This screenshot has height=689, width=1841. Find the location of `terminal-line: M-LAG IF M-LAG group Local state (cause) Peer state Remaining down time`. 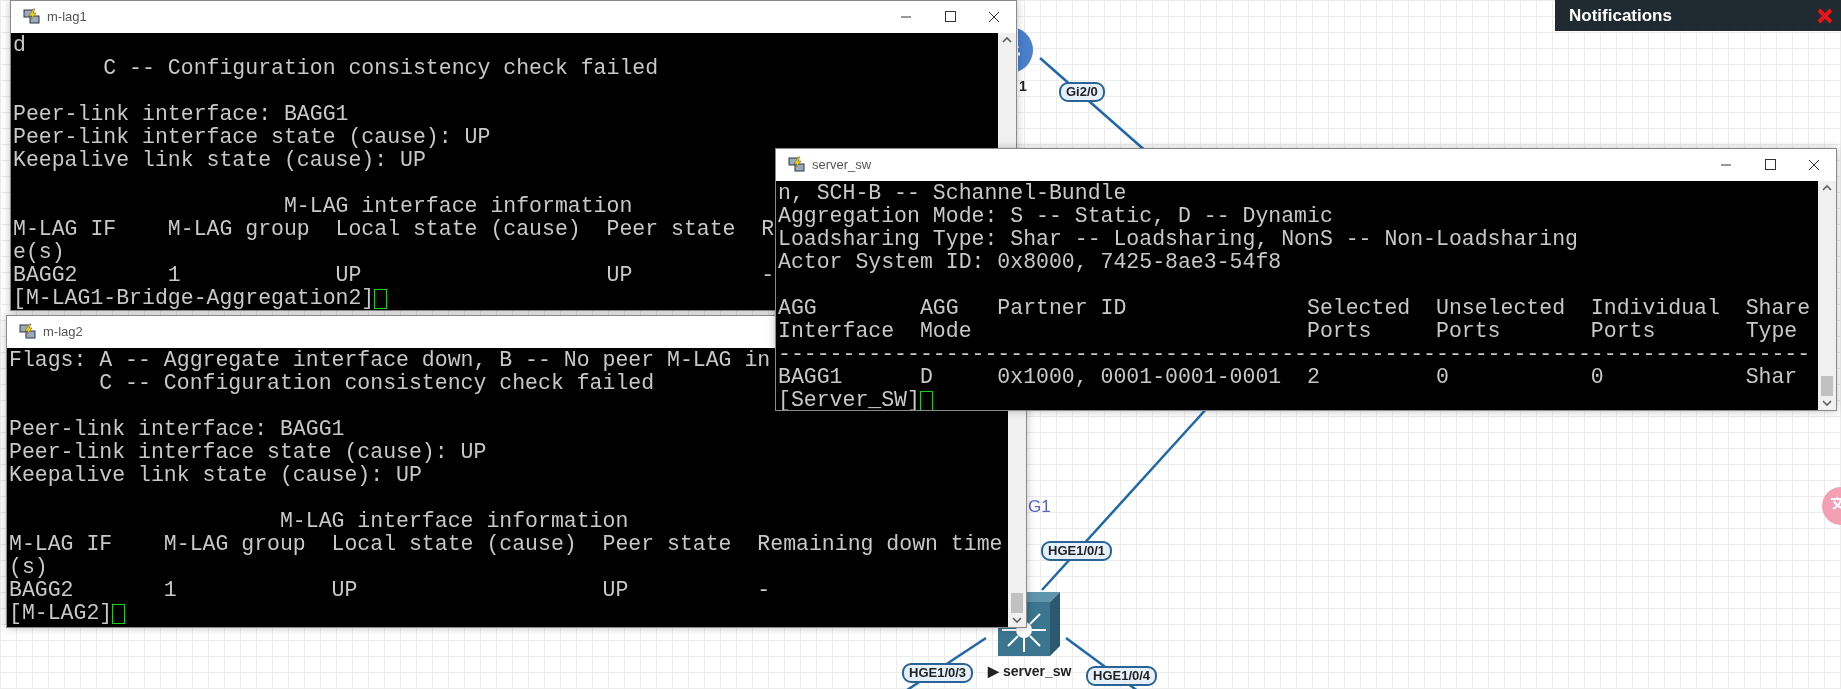

terminal-line: M-LAG IF M-LAG group Local state (cause) Peer state Remaining down time is located at coordinates (506, 544).